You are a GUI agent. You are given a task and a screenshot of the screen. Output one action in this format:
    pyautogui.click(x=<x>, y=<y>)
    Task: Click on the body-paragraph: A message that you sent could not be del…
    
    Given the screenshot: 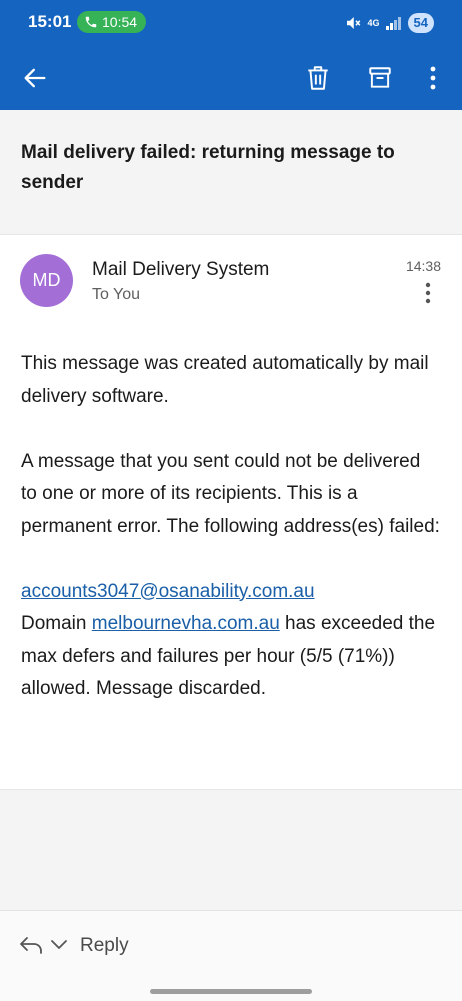 What is the action you would take?
    pyautogui.click(x=230, y=493)
    